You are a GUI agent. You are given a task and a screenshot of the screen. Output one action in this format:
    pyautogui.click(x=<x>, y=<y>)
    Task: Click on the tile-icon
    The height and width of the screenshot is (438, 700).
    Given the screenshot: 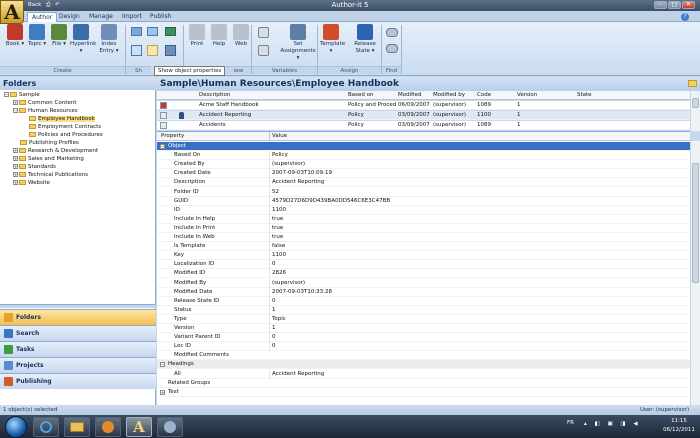 What is the action you would take?
    pyautogui.click(x=136, y=50)
    